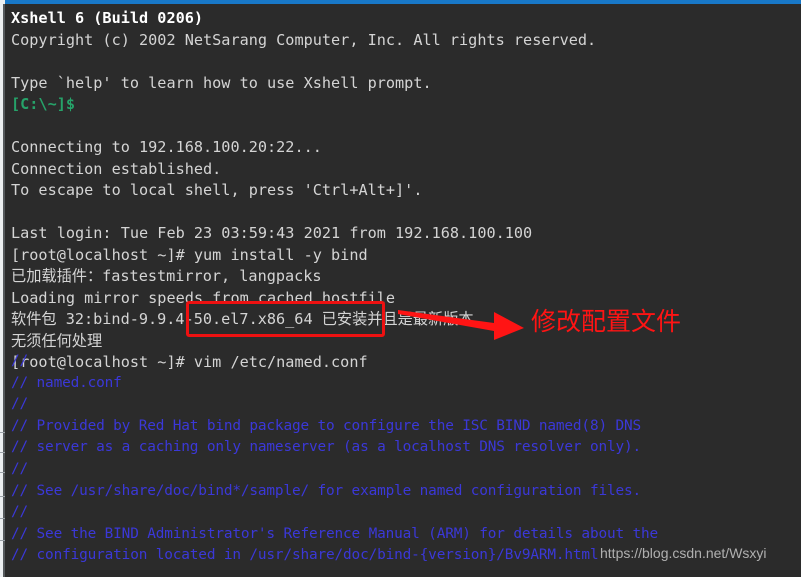 The height and width of the screenshot is (577, 801). Describe the element at coordinates (606, 321) in the screenshot. I see `annotation-caption: 修改配置文件` at that location.